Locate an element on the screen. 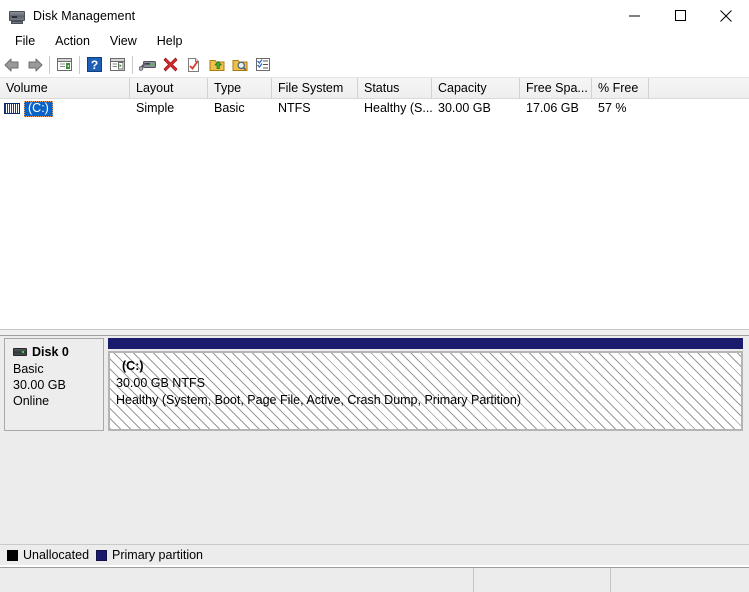  cell-type: Basic is located at coordinates (229, 108).